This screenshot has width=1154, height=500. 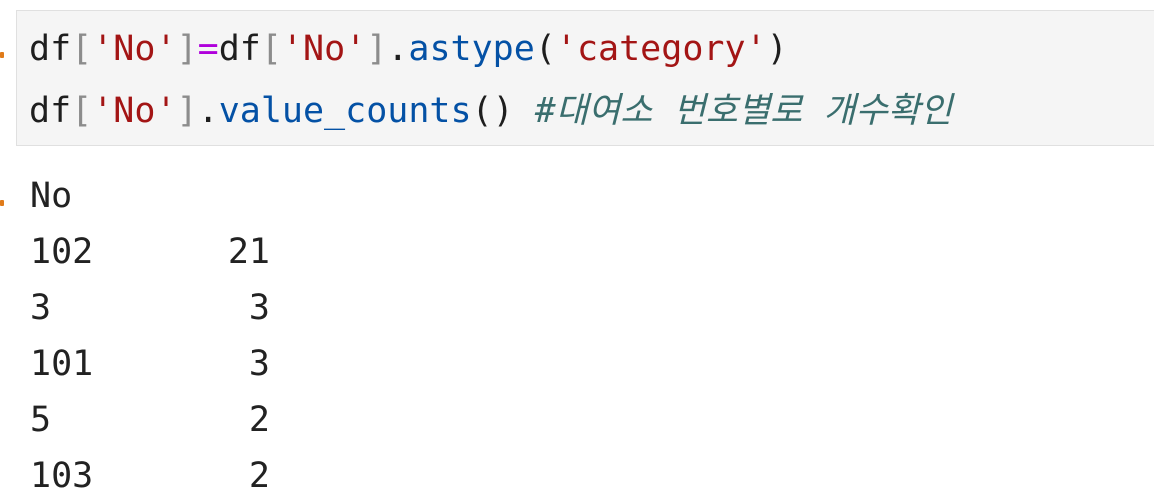 I want to click on code-token-method-value-counts: value_counts, so click(x=345, y=111).